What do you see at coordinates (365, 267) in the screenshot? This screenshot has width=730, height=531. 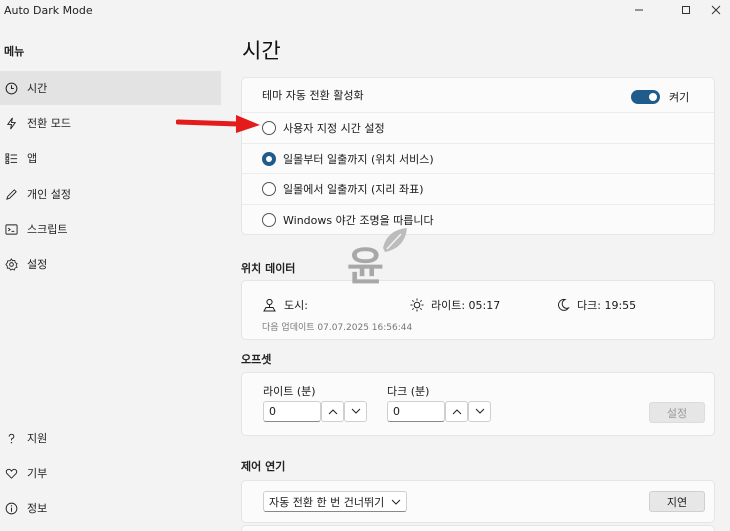 I see `watermark-text: 윤` at bounding box center [365, 267].